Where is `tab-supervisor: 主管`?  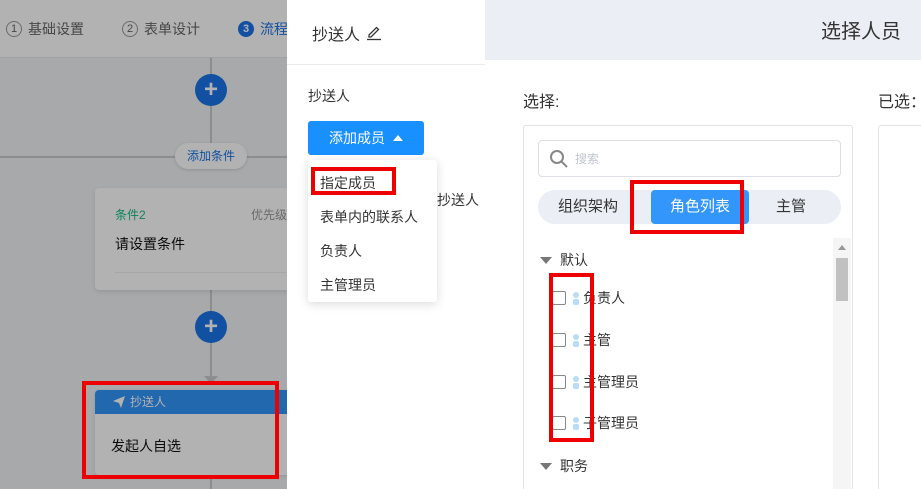
tab-supervisor: 主管 is located at coordinates (791, 207).